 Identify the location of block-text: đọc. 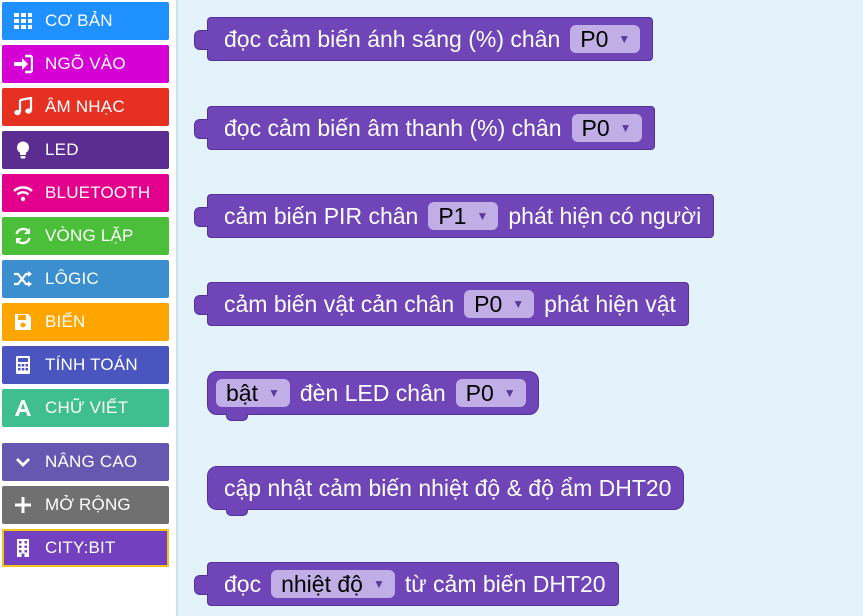
(243, 583).